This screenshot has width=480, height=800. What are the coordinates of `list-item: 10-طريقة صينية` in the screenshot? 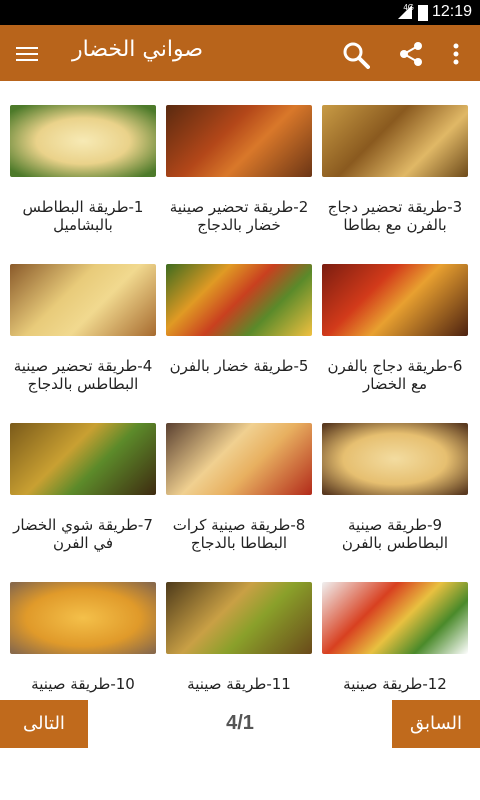 It's located at (83, 641).